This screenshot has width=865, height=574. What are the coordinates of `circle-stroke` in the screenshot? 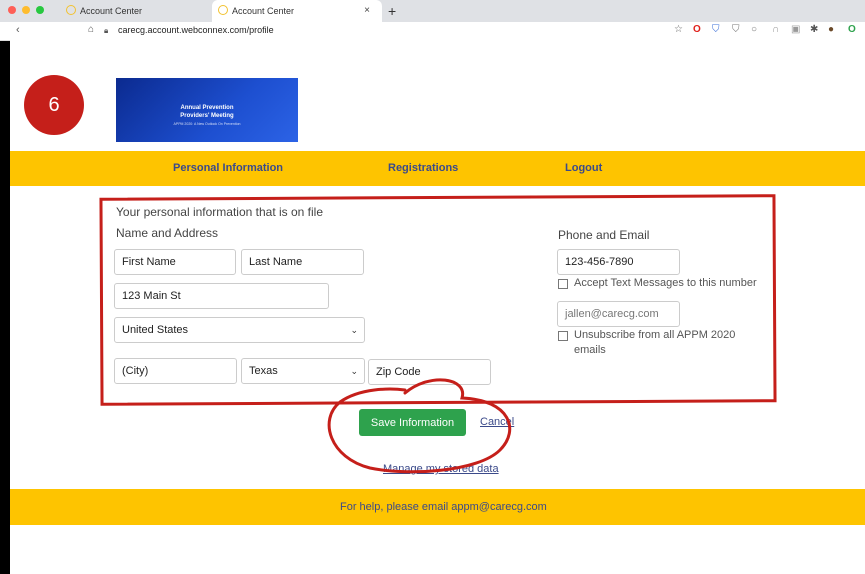 It's located at (419, 426).